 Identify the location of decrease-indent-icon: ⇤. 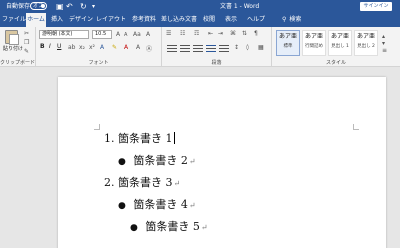
(210, 33).